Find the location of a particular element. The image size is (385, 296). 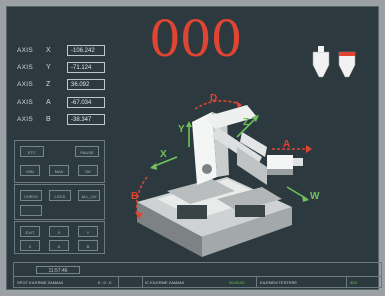

lock-button: LOCK is located at coordinates (60, 195).